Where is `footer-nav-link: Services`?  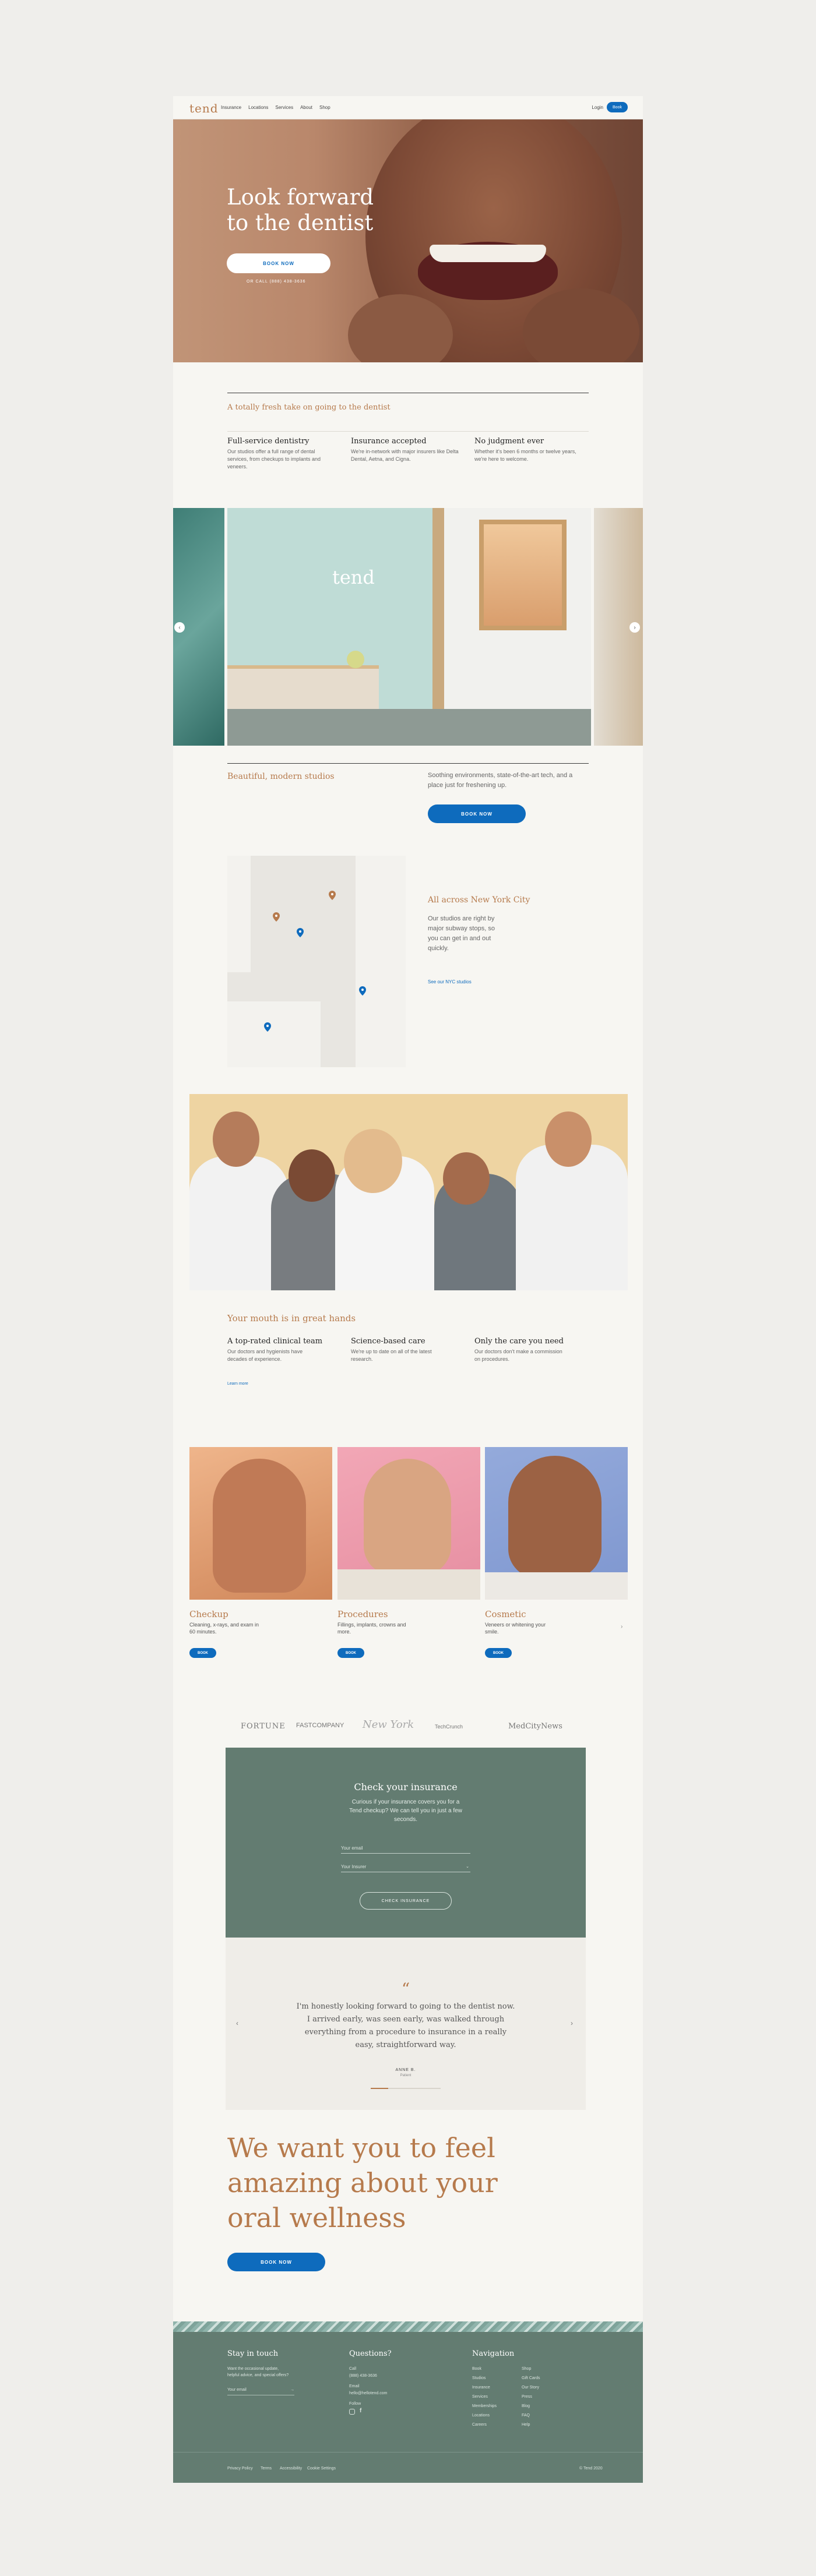
footer-nav-link: Services is located at coordinates (480, 2397).